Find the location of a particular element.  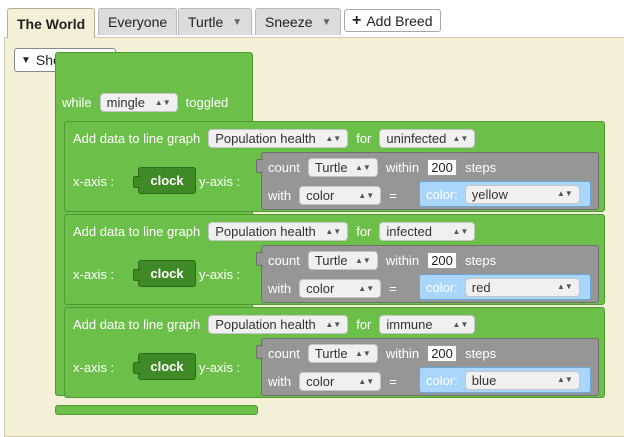

steps-label: steps is located at coordinates (480, 167).